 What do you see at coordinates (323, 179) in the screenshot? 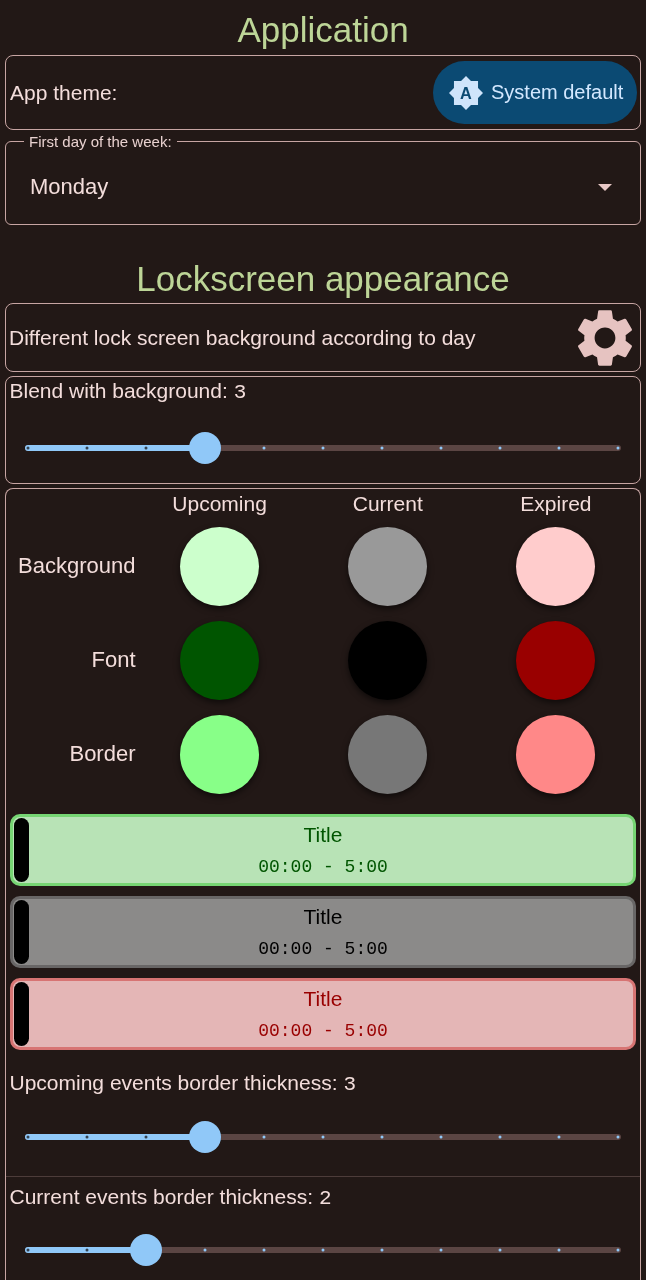
I see `day-dropdown: First day of the week: Monday` at bounding box center [323, 179].